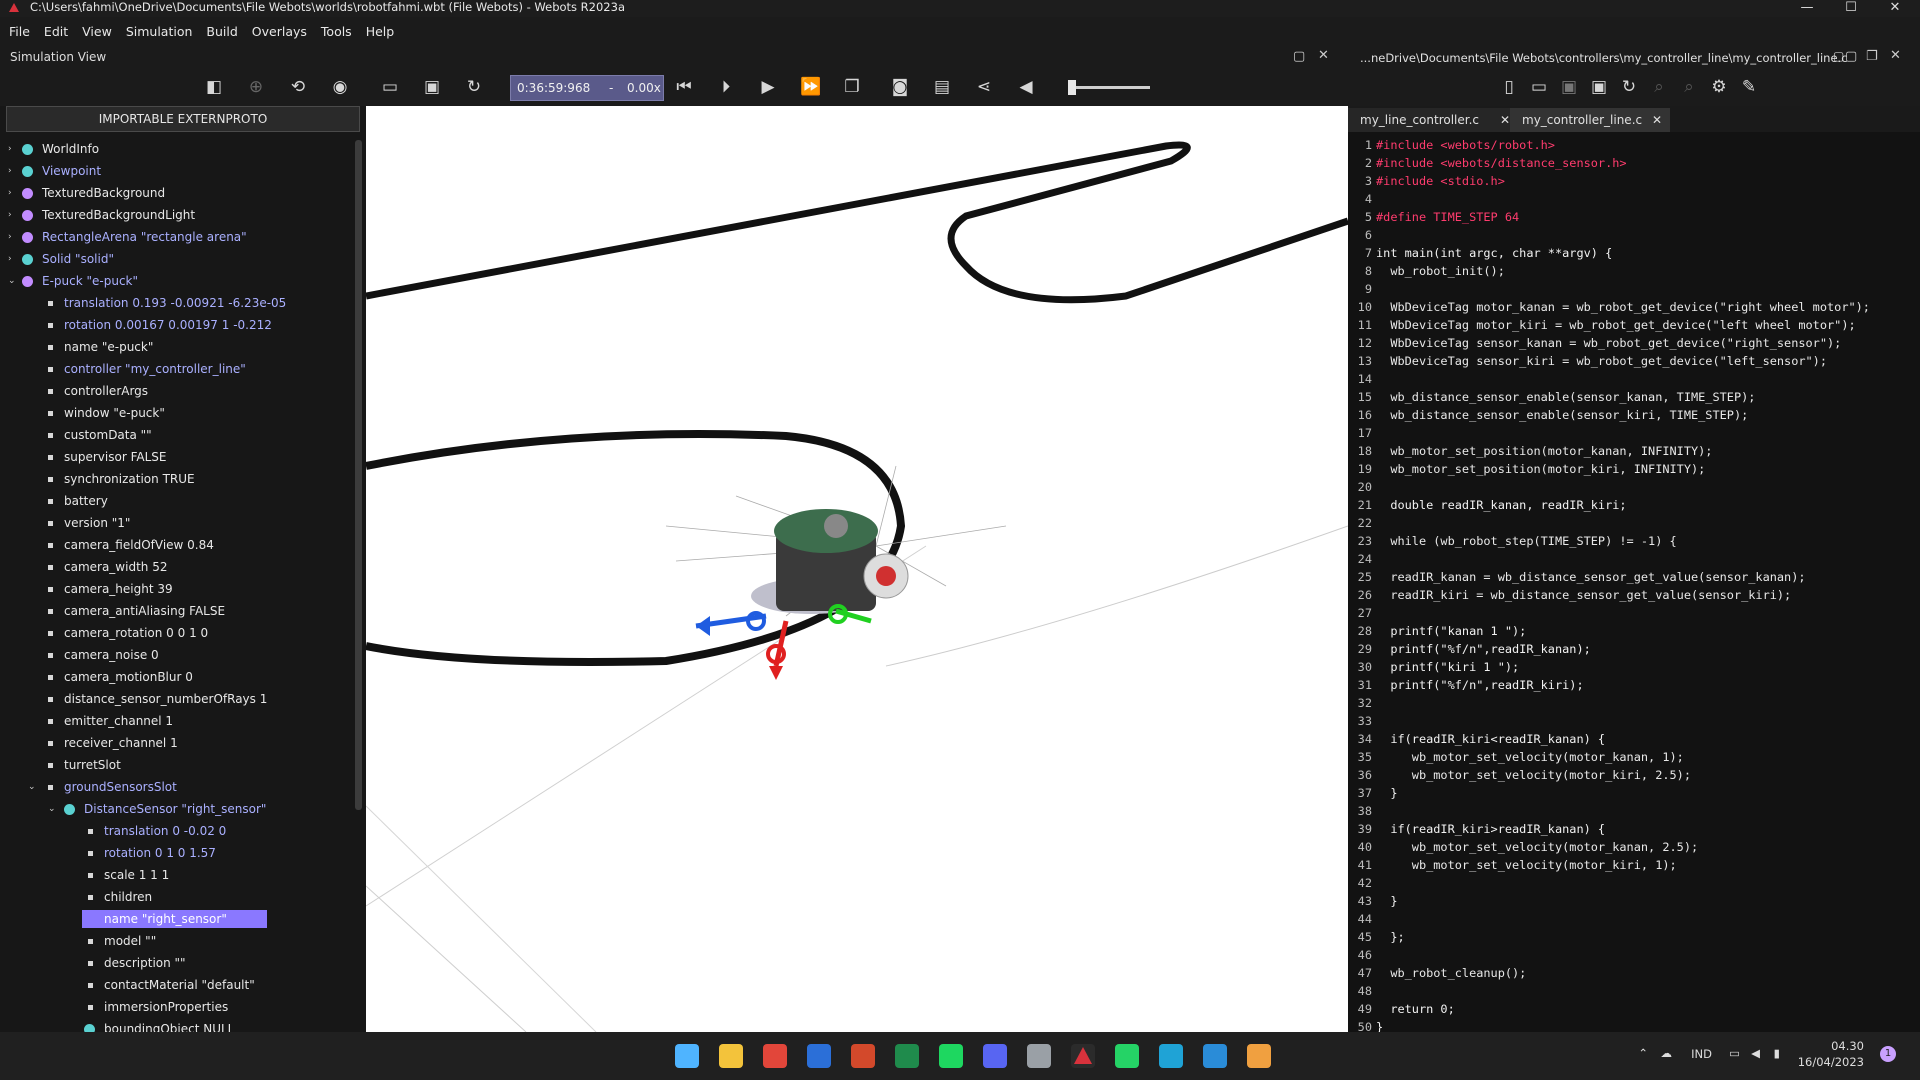  What do you see at coordinates (175, 963) in the screenshot?
I see `scene-tree-item: description ""` at bounding box center [175, 963].